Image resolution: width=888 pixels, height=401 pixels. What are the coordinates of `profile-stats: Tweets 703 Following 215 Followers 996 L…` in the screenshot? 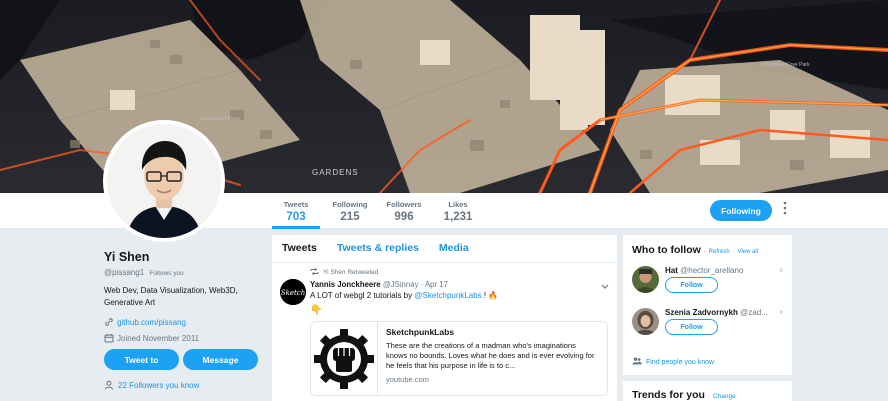 It's located at (380, 211).